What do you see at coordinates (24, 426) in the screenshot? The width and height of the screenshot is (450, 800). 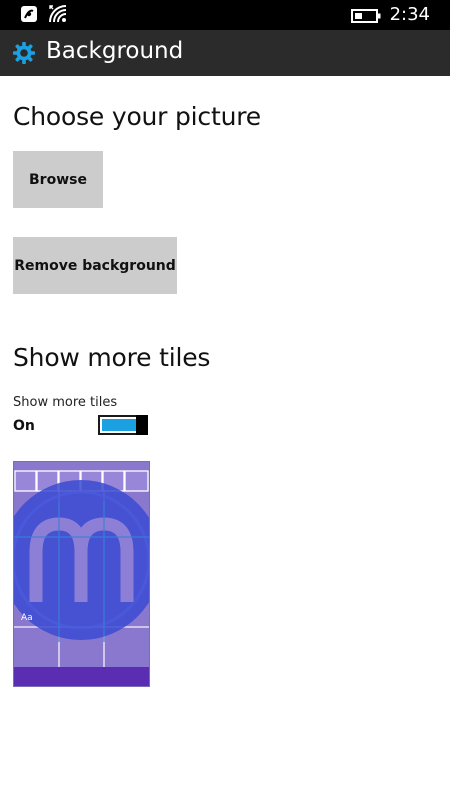 I see `toggle-state-text: On` at bounding box center [24, 426].